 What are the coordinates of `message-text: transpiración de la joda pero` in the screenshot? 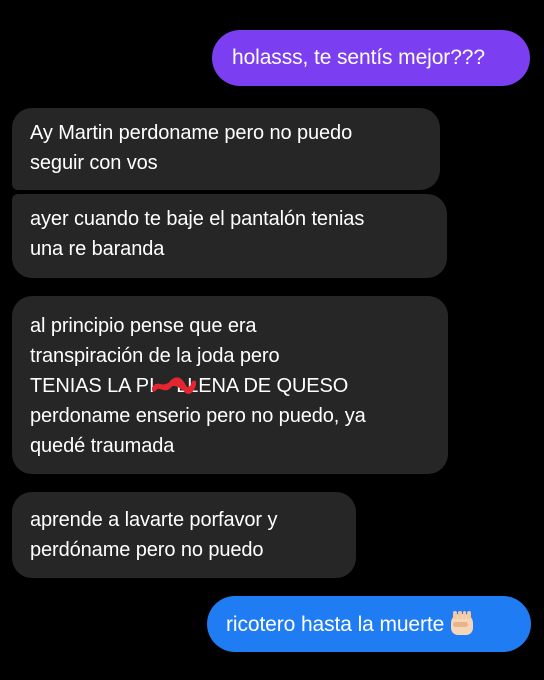 It's located at (155, 356).